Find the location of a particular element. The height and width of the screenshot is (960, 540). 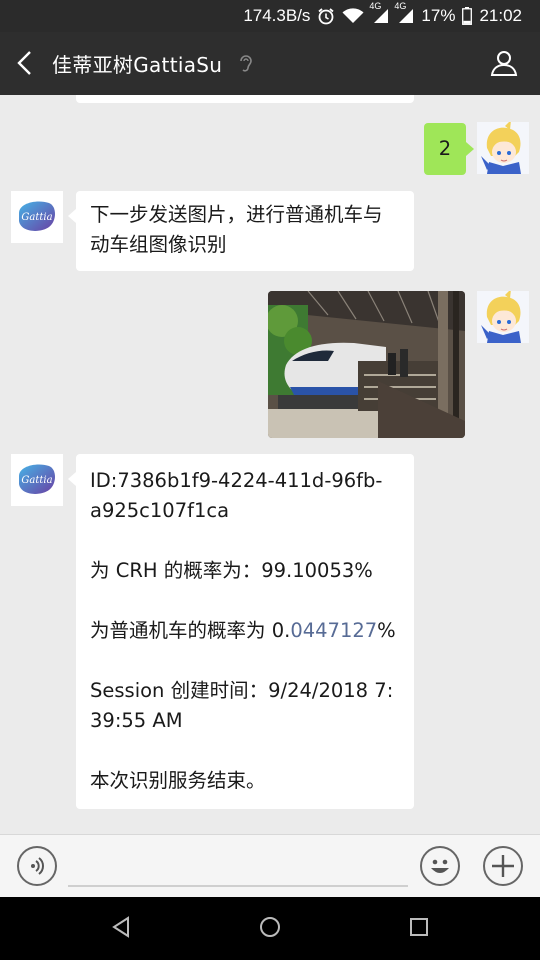

signal-icon-1: 4G is located at coordinates (379, 12).